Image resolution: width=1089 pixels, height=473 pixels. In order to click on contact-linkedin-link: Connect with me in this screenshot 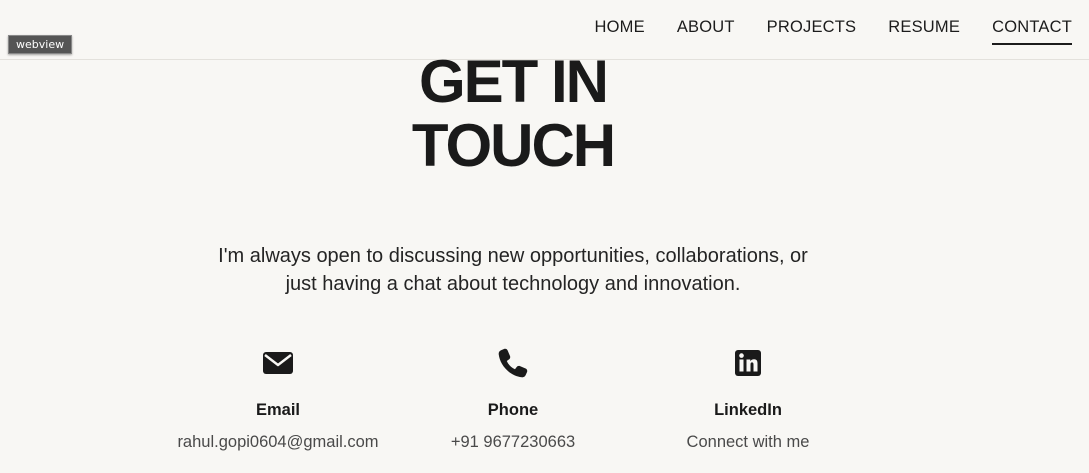, I will do `click(748, 442)`.